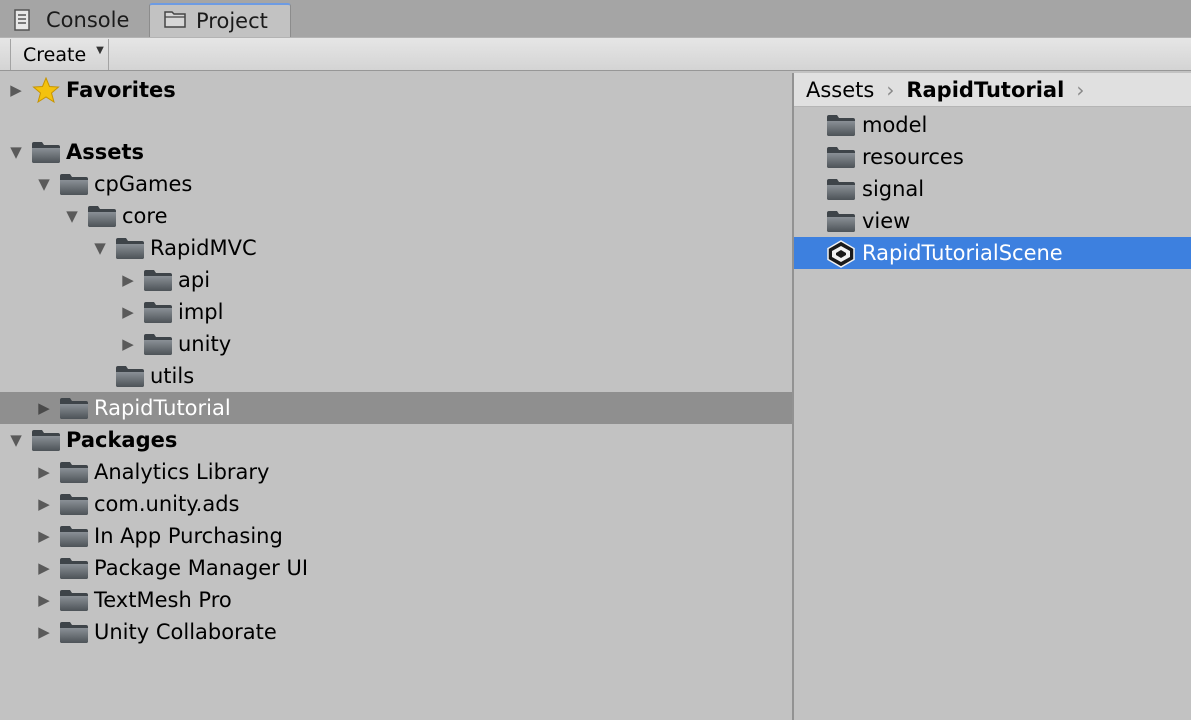 Image resolution: width=1191 pixels, height=720 pixels. What do you see at coordinates (962, 253) in the screenshot?
I see `asset-label-rapidtutorialscene: RapidTutorialScene` at bounding box center [962, 253].